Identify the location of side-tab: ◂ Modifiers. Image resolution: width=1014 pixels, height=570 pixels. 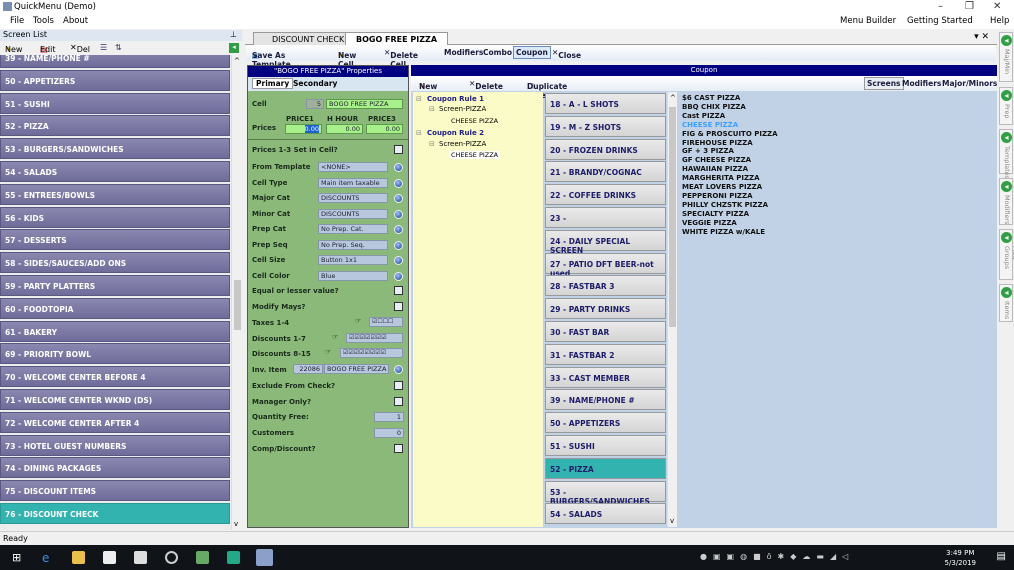
(1006, 201).